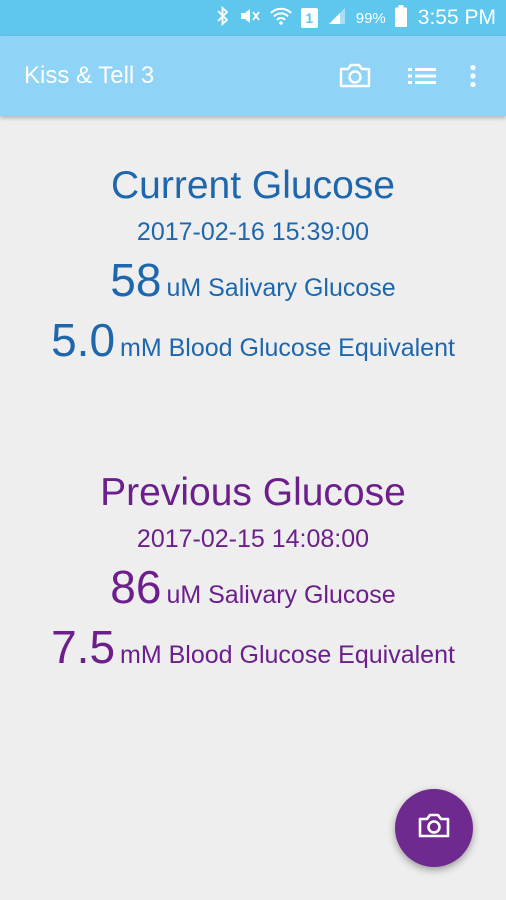  What do you see at coordinates (83, 647) in the screenshot?
I see `previous-blood-value: 7.5` at bounding box center [83, 647].